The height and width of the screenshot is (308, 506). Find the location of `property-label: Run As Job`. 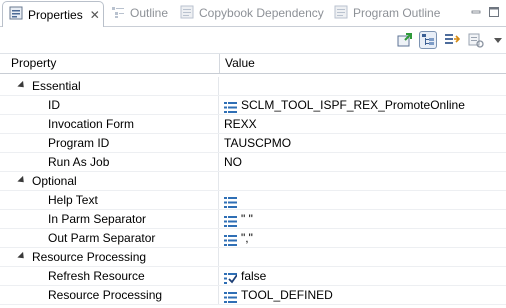

property-label: Run As Job is located at coordinates (79, 162).